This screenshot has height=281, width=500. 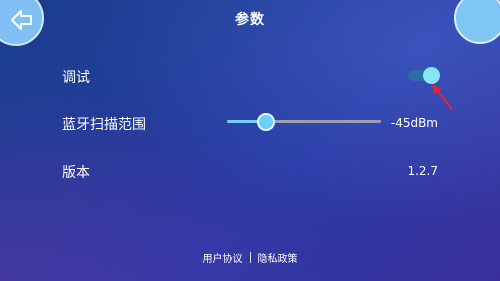 What do you see at coordinates (76, 173) in the screenshot?
I see `version-label: 版本` at bounding box center [76, 173].